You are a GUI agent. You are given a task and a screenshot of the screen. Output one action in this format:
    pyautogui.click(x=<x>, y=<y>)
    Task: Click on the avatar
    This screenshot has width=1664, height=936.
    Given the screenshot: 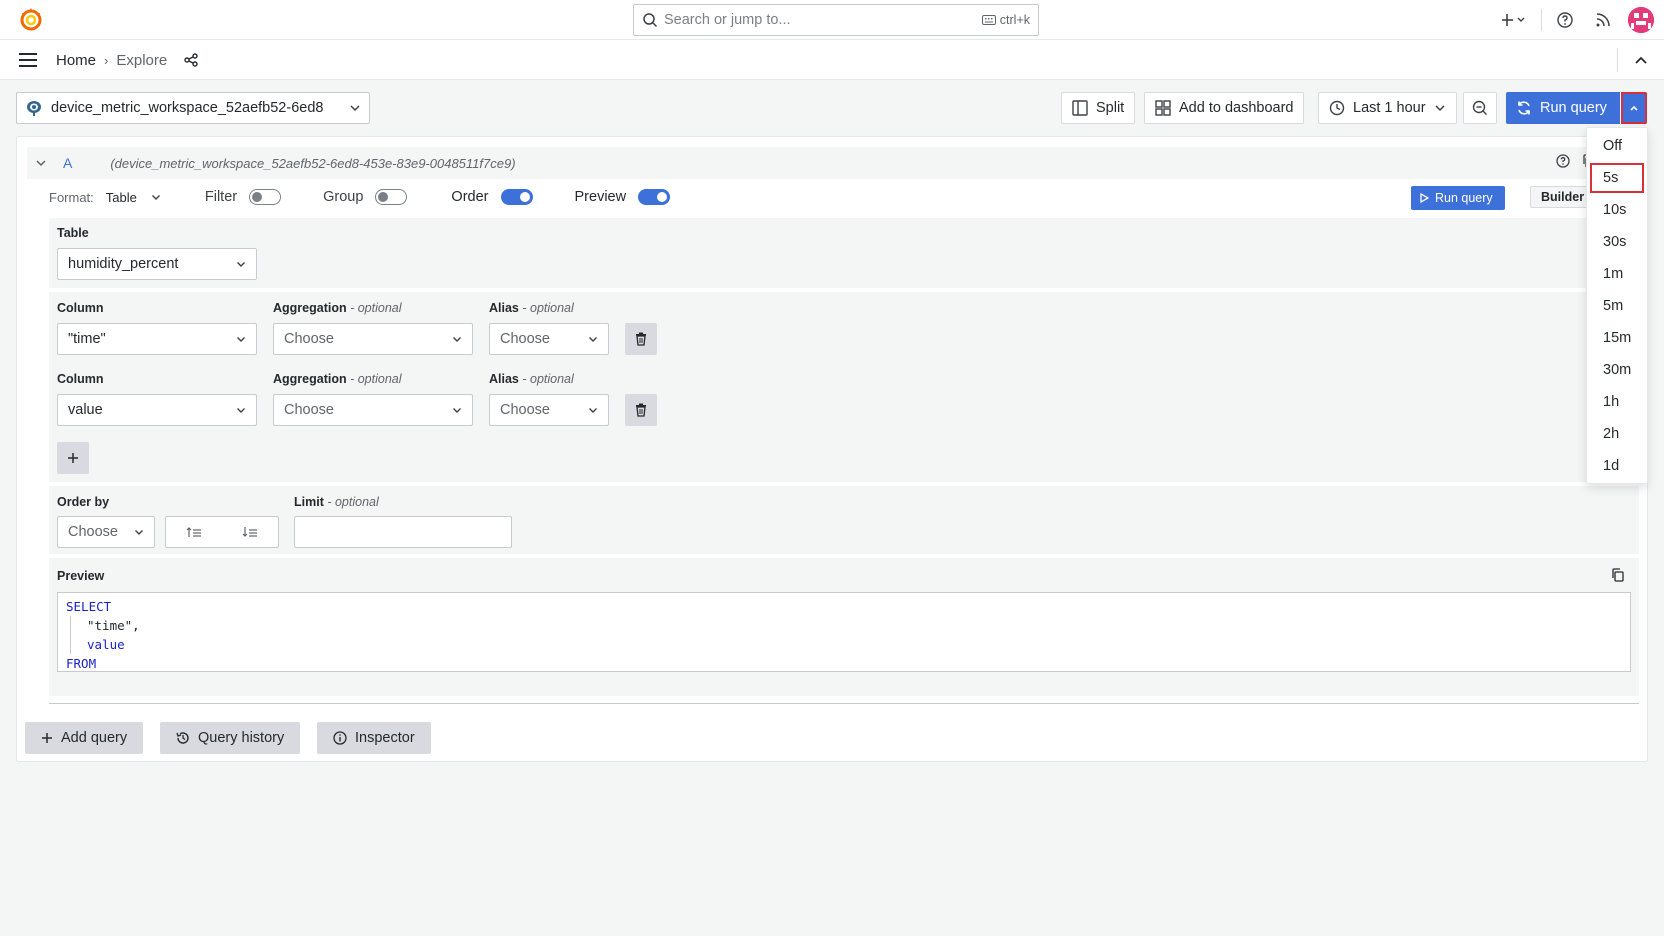 What is the action you would take?
    pyautogui.click(x=1641, y=20)
    